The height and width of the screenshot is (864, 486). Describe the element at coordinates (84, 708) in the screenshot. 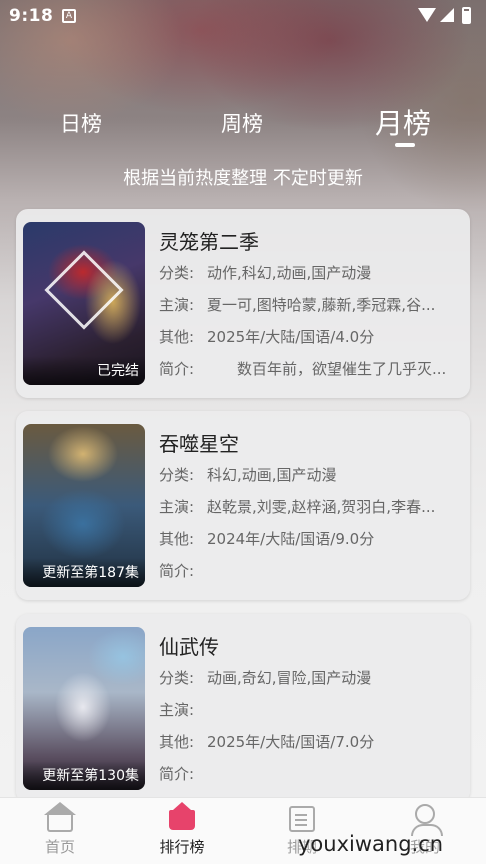

I see `poster-image: 更新至第130集` at that location.